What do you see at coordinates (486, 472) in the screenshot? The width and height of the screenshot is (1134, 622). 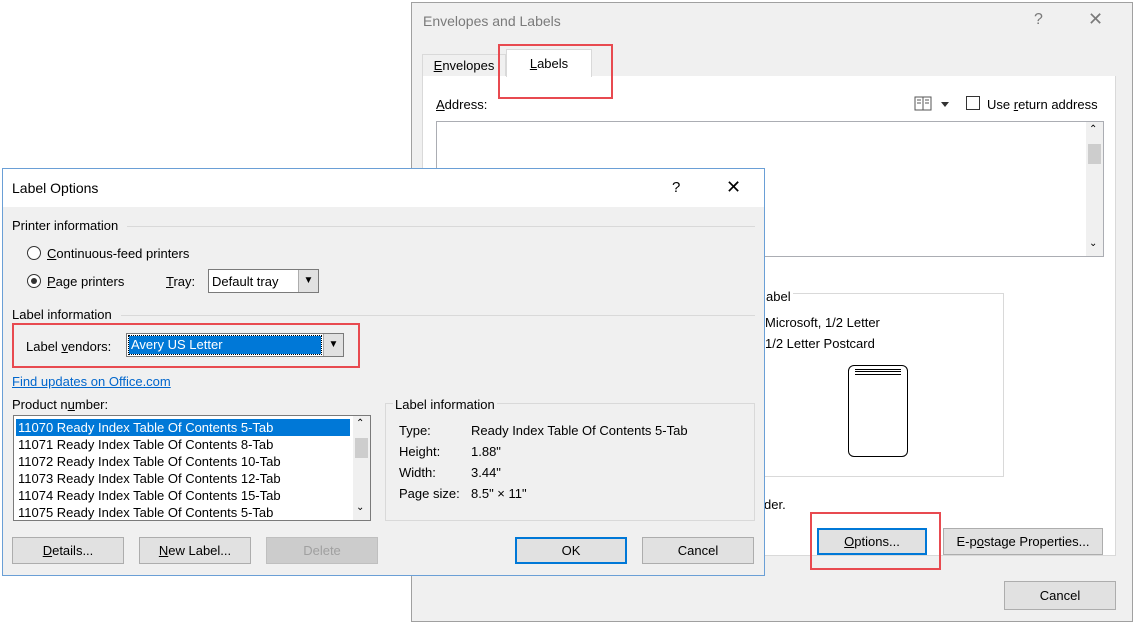 I see `width-value: 3.44"` at bounding box center [486, 472].